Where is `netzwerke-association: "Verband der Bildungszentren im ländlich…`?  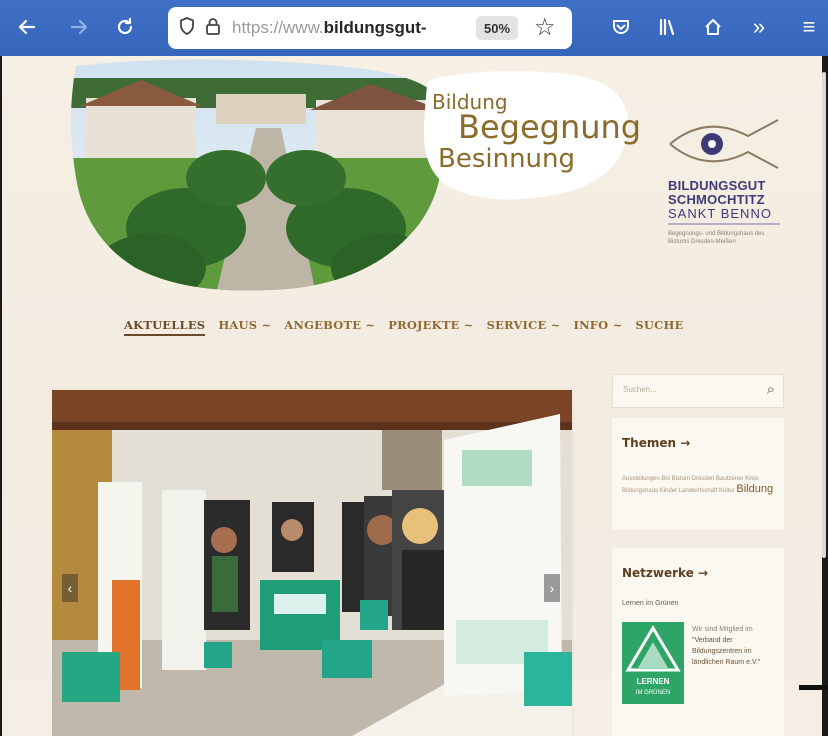
netzwerke-association: "Verband der Bildungszentren im ländlich… is located at coordinates (726, 651).